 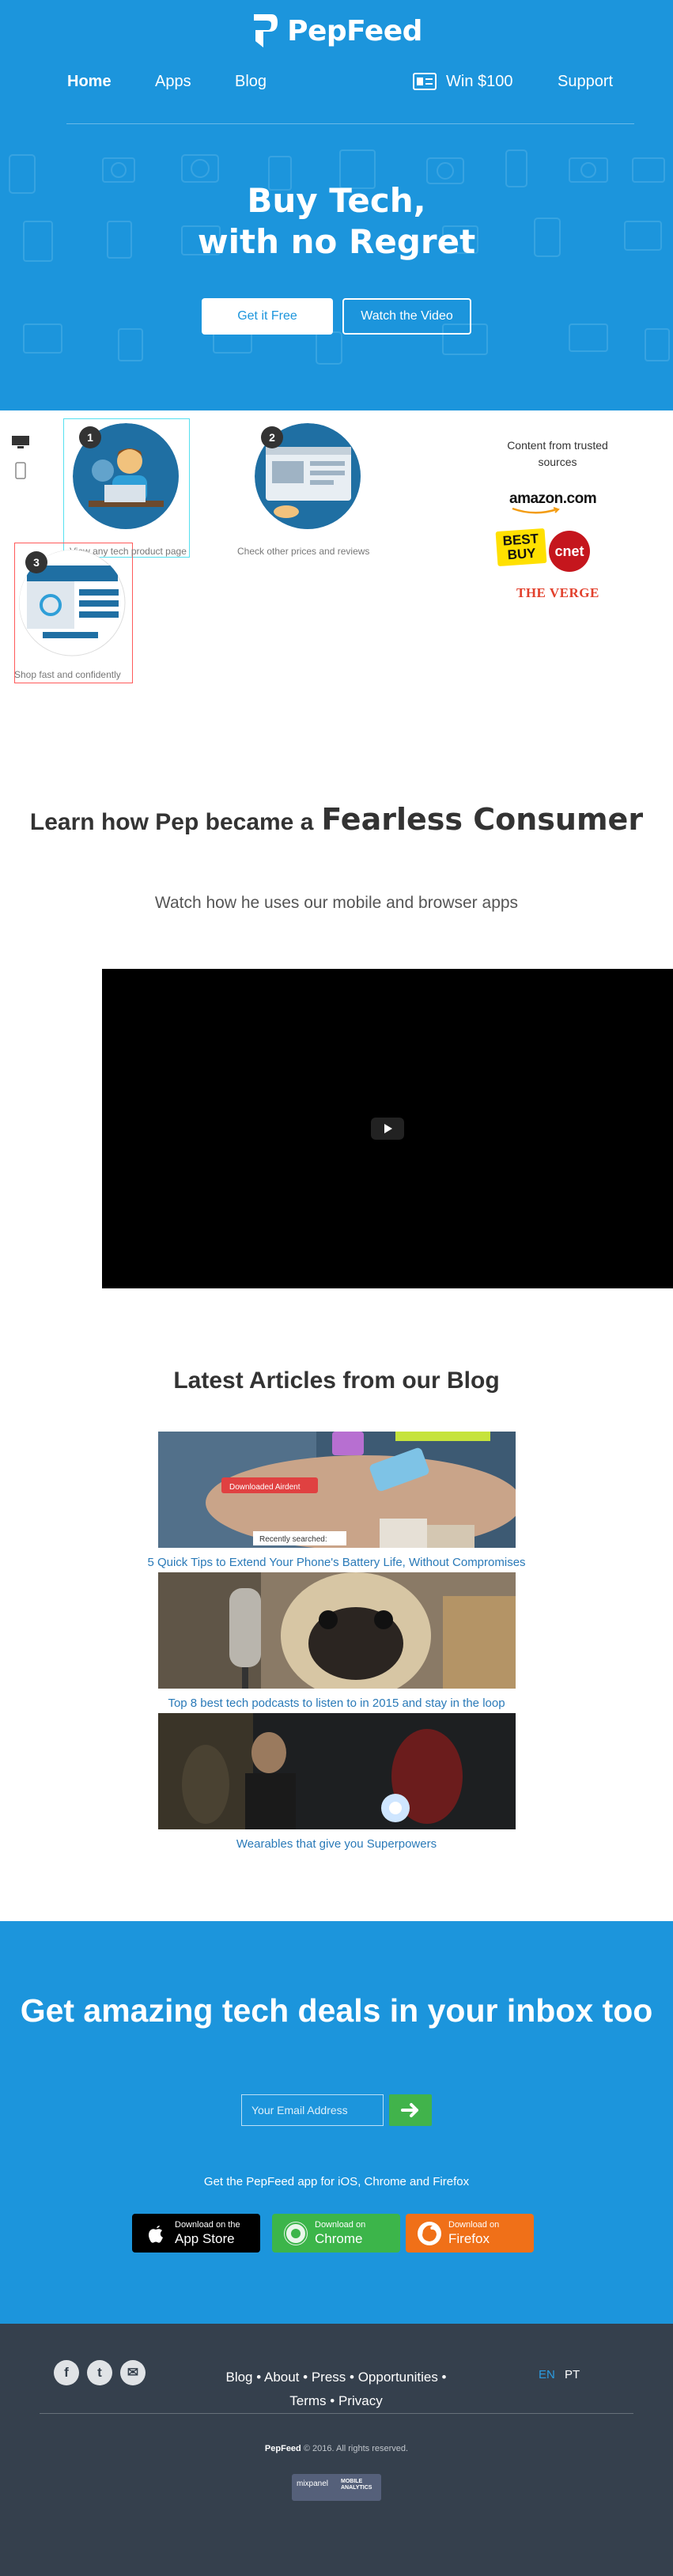 What do you see at coordinates (557, 454) in the screenshot?
I see `trusted-sources-heading: Content from trusted sources` at bounding box center [557, 454].